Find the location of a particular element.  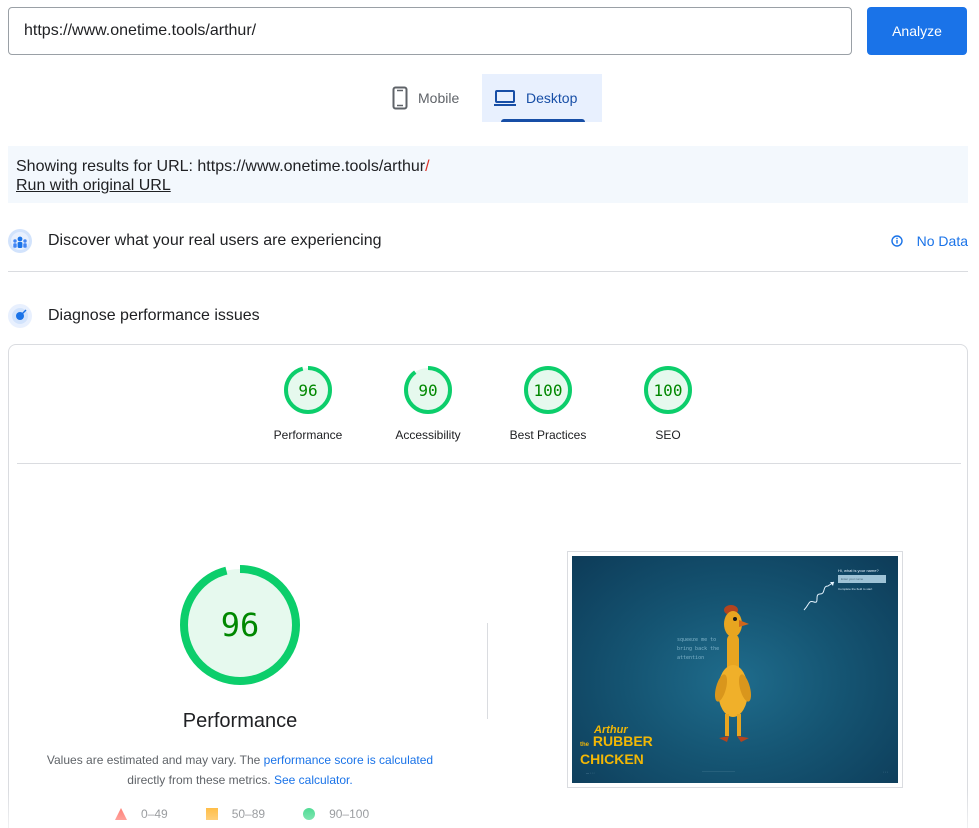

analyze-button: Analyze is located at coordinates (917, 31).